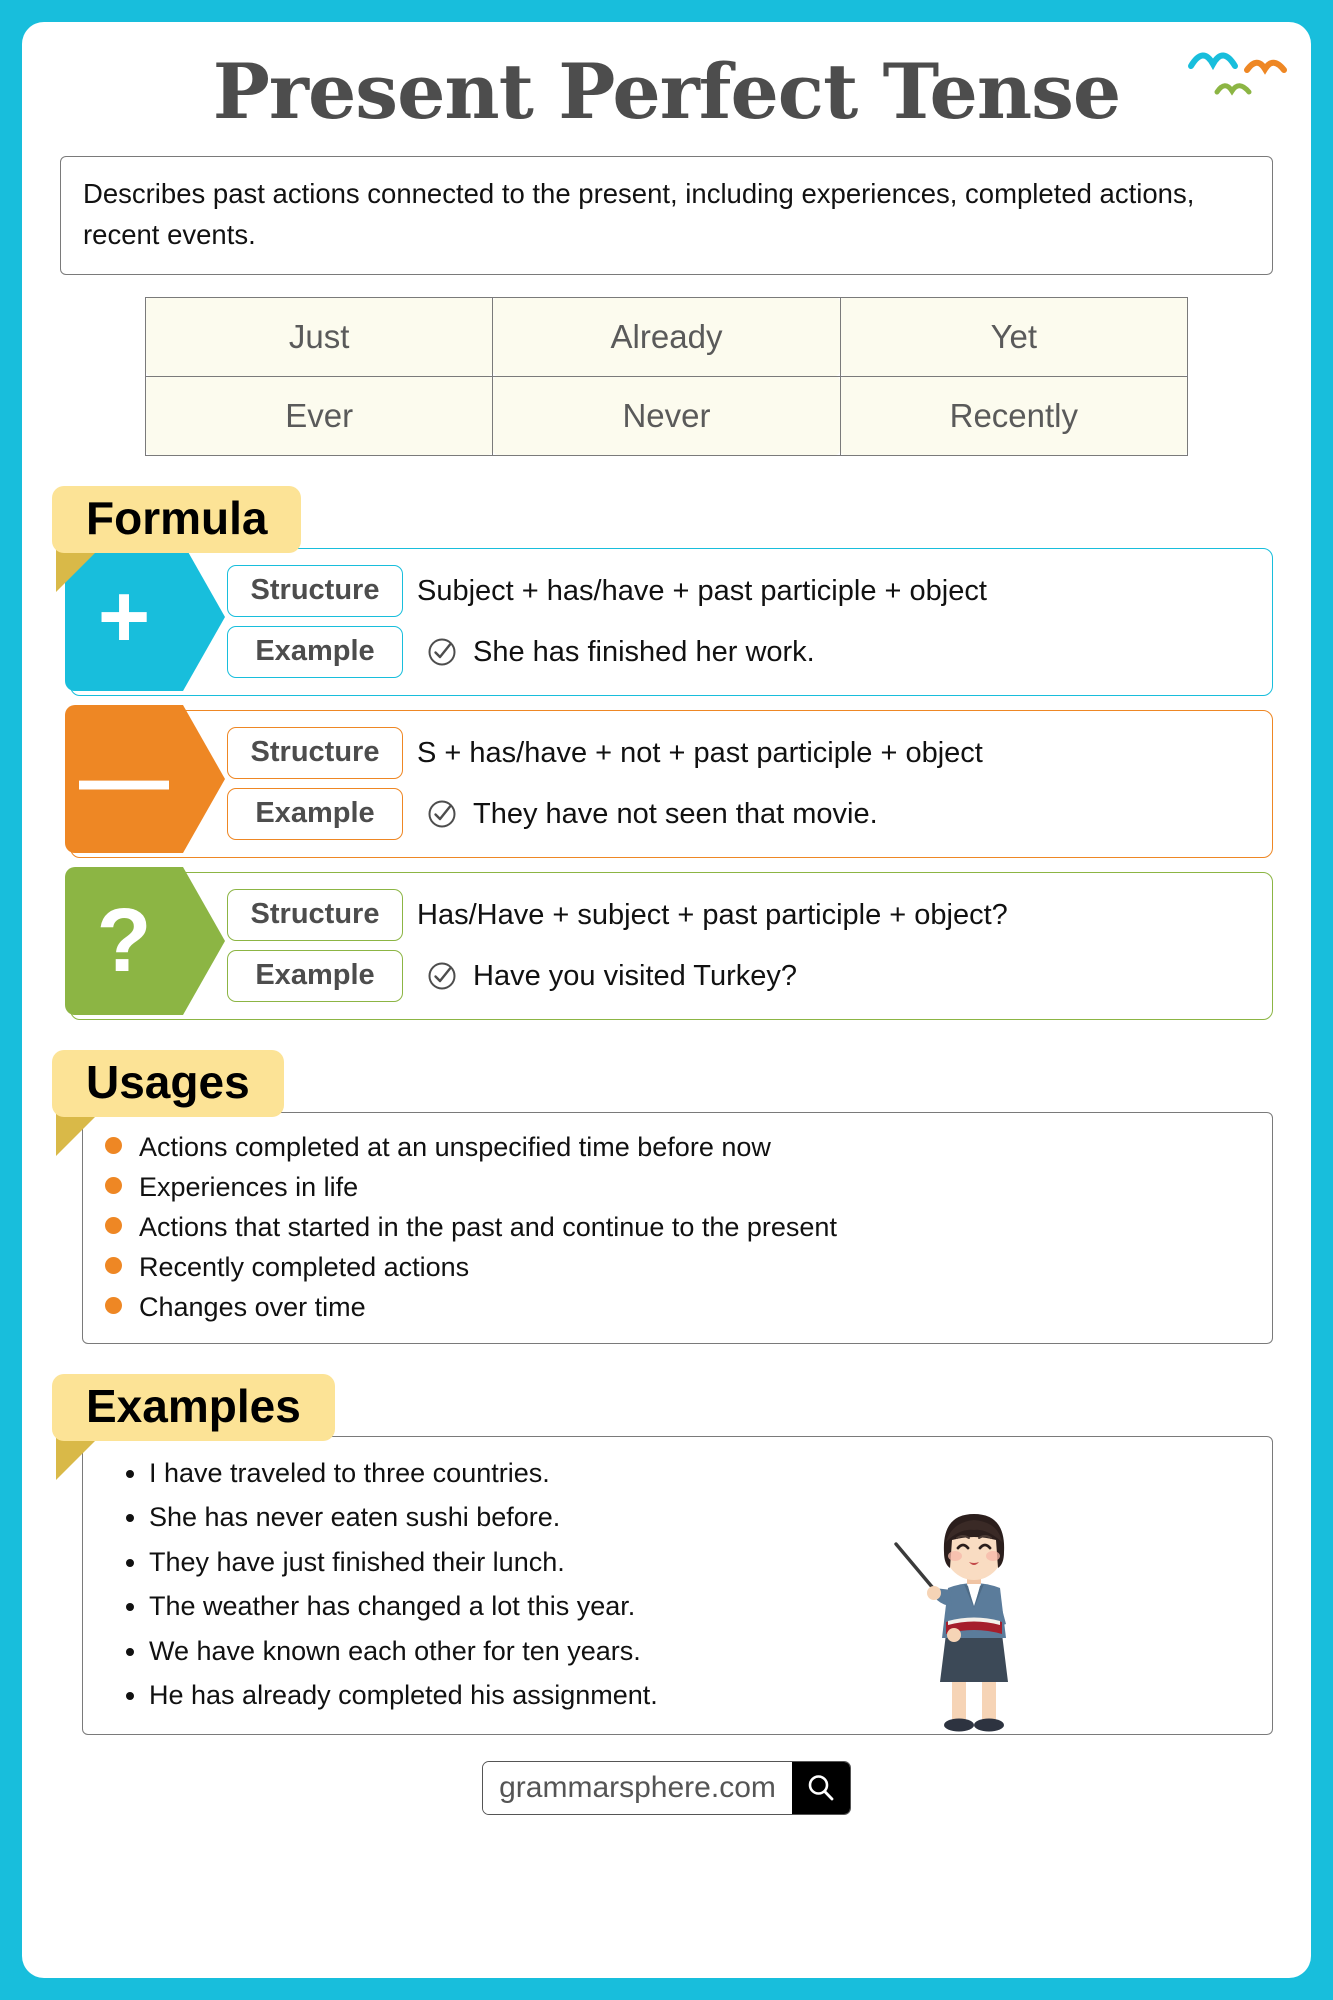 The image size is (1333, 2000). What do you see at coordinates (675, 813) in the screenshot?
I see `example-text: They have not seen that movie.` at bounding box center [675, 813].